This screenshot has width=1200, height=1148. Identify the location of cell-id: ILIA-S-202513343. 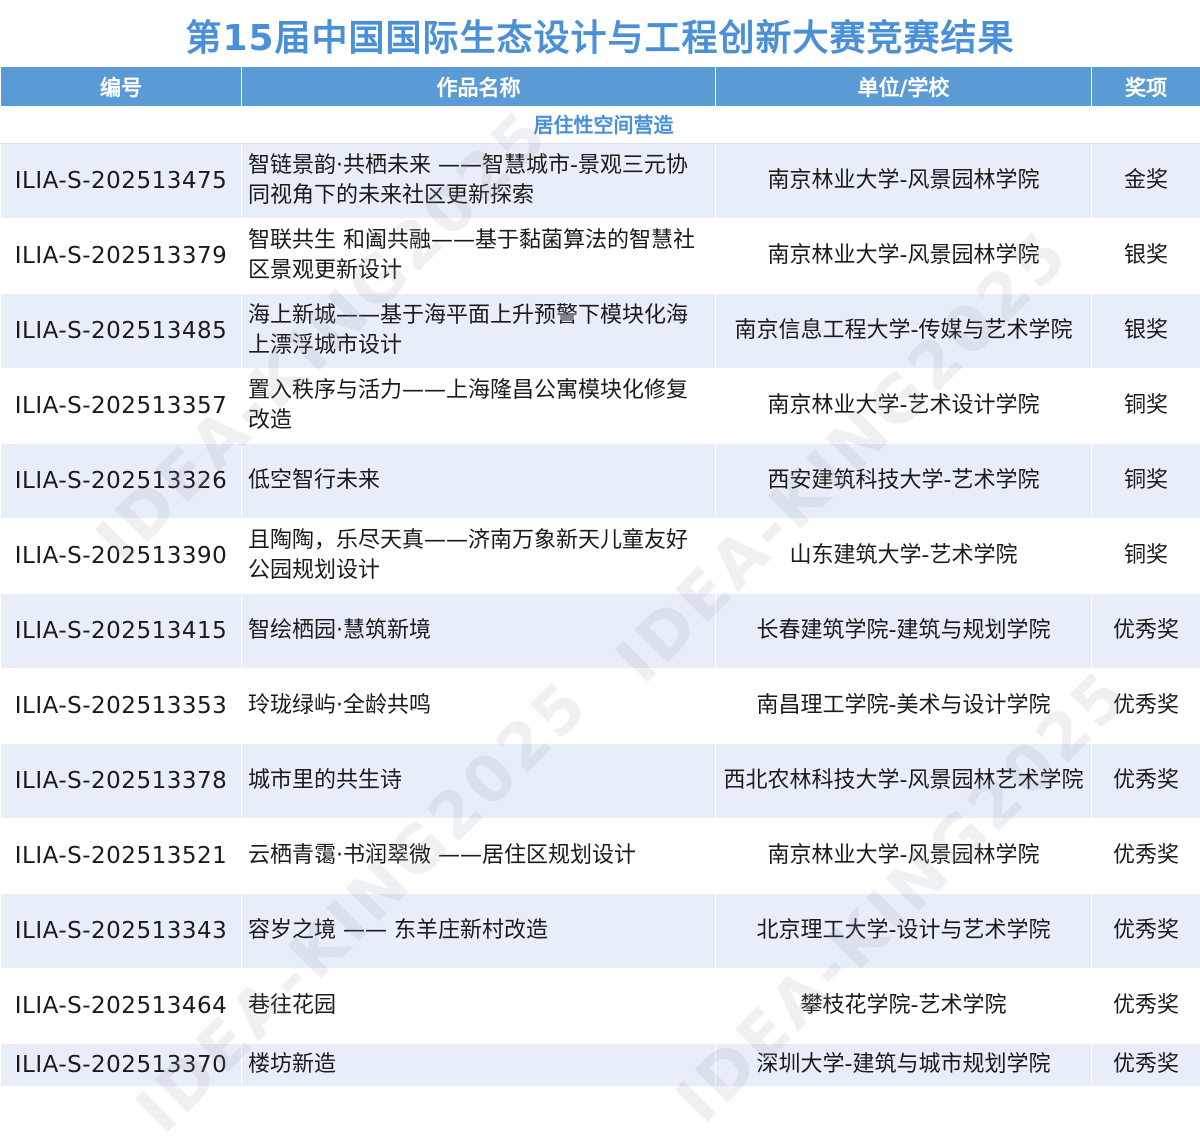
(121, 931).